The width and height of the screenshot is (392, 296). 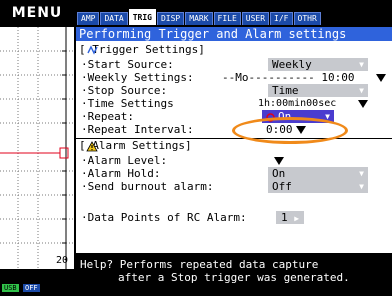 What do you see at coordinates (121, 173) in the screenshot?
I see `alarm-hold-label: ·Alarm Hold:` at bounding box center [121, 173].